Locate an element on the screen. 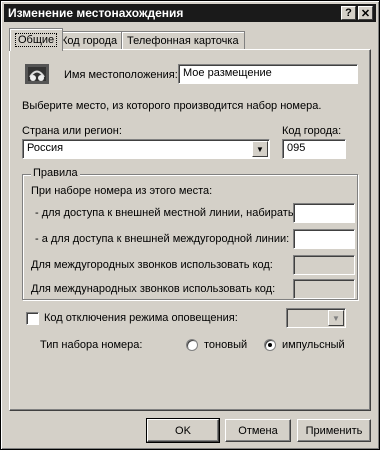 Image resolution: width=380 pixels, height=450 pixels. tab-area-code: Код города is located at coordinates (89, 40).